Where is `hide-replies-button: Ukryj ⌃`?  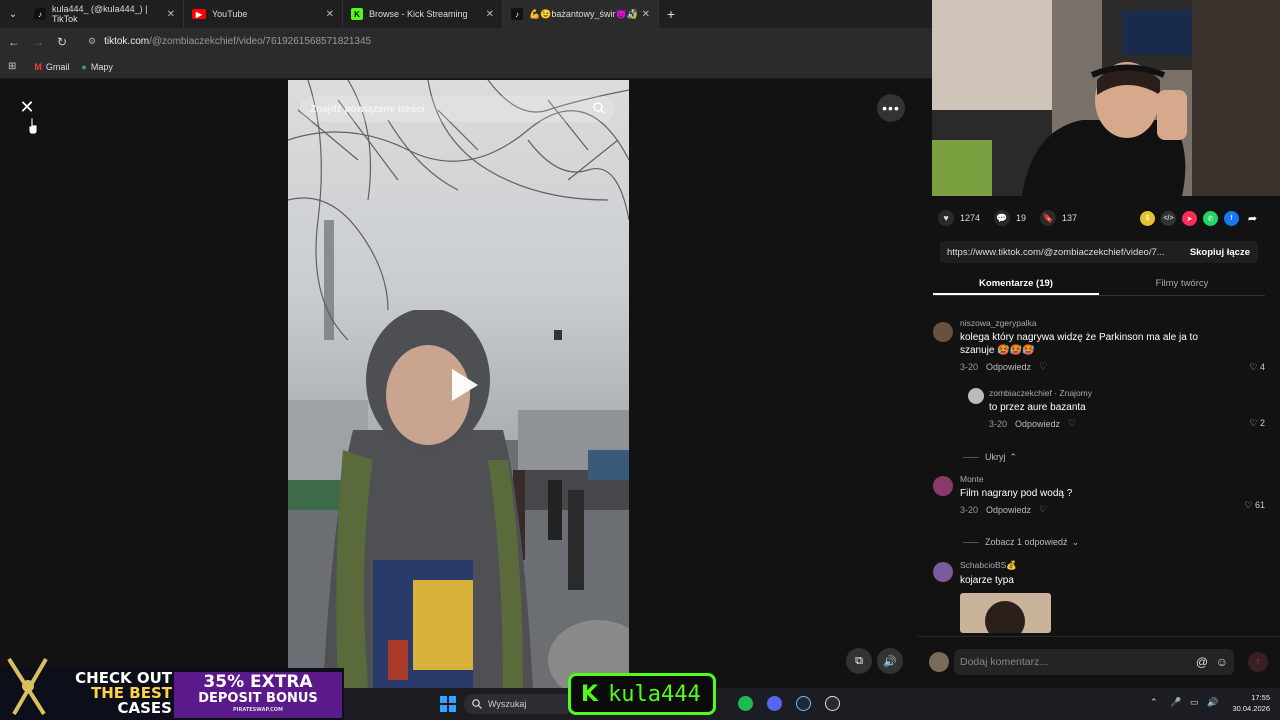 hide-replies-button: Ukryj ⌃ is located at coordinates (1114, 457).